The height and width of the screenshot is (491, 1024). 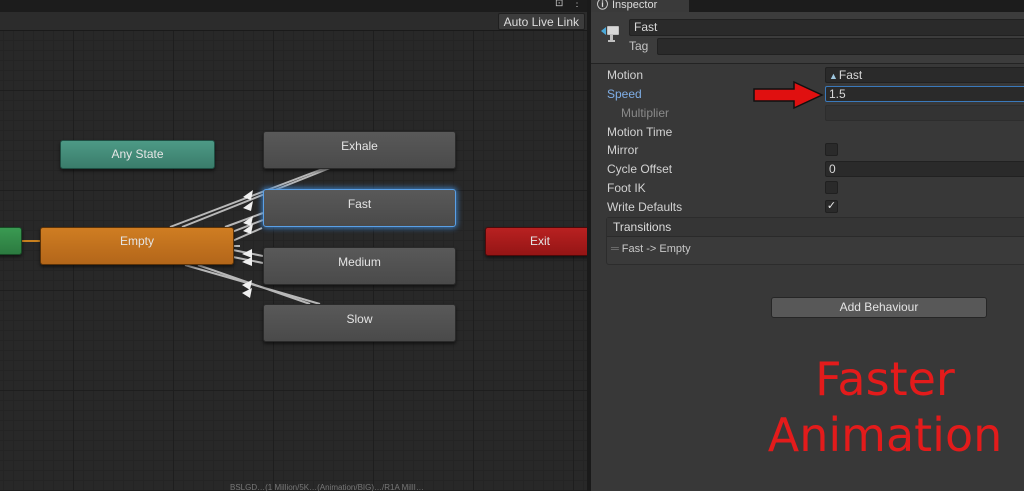 What do you see at coordinates (624, 94) in the screenshot?
I see `speed-label: Speed` at bounding box center [624, 94].